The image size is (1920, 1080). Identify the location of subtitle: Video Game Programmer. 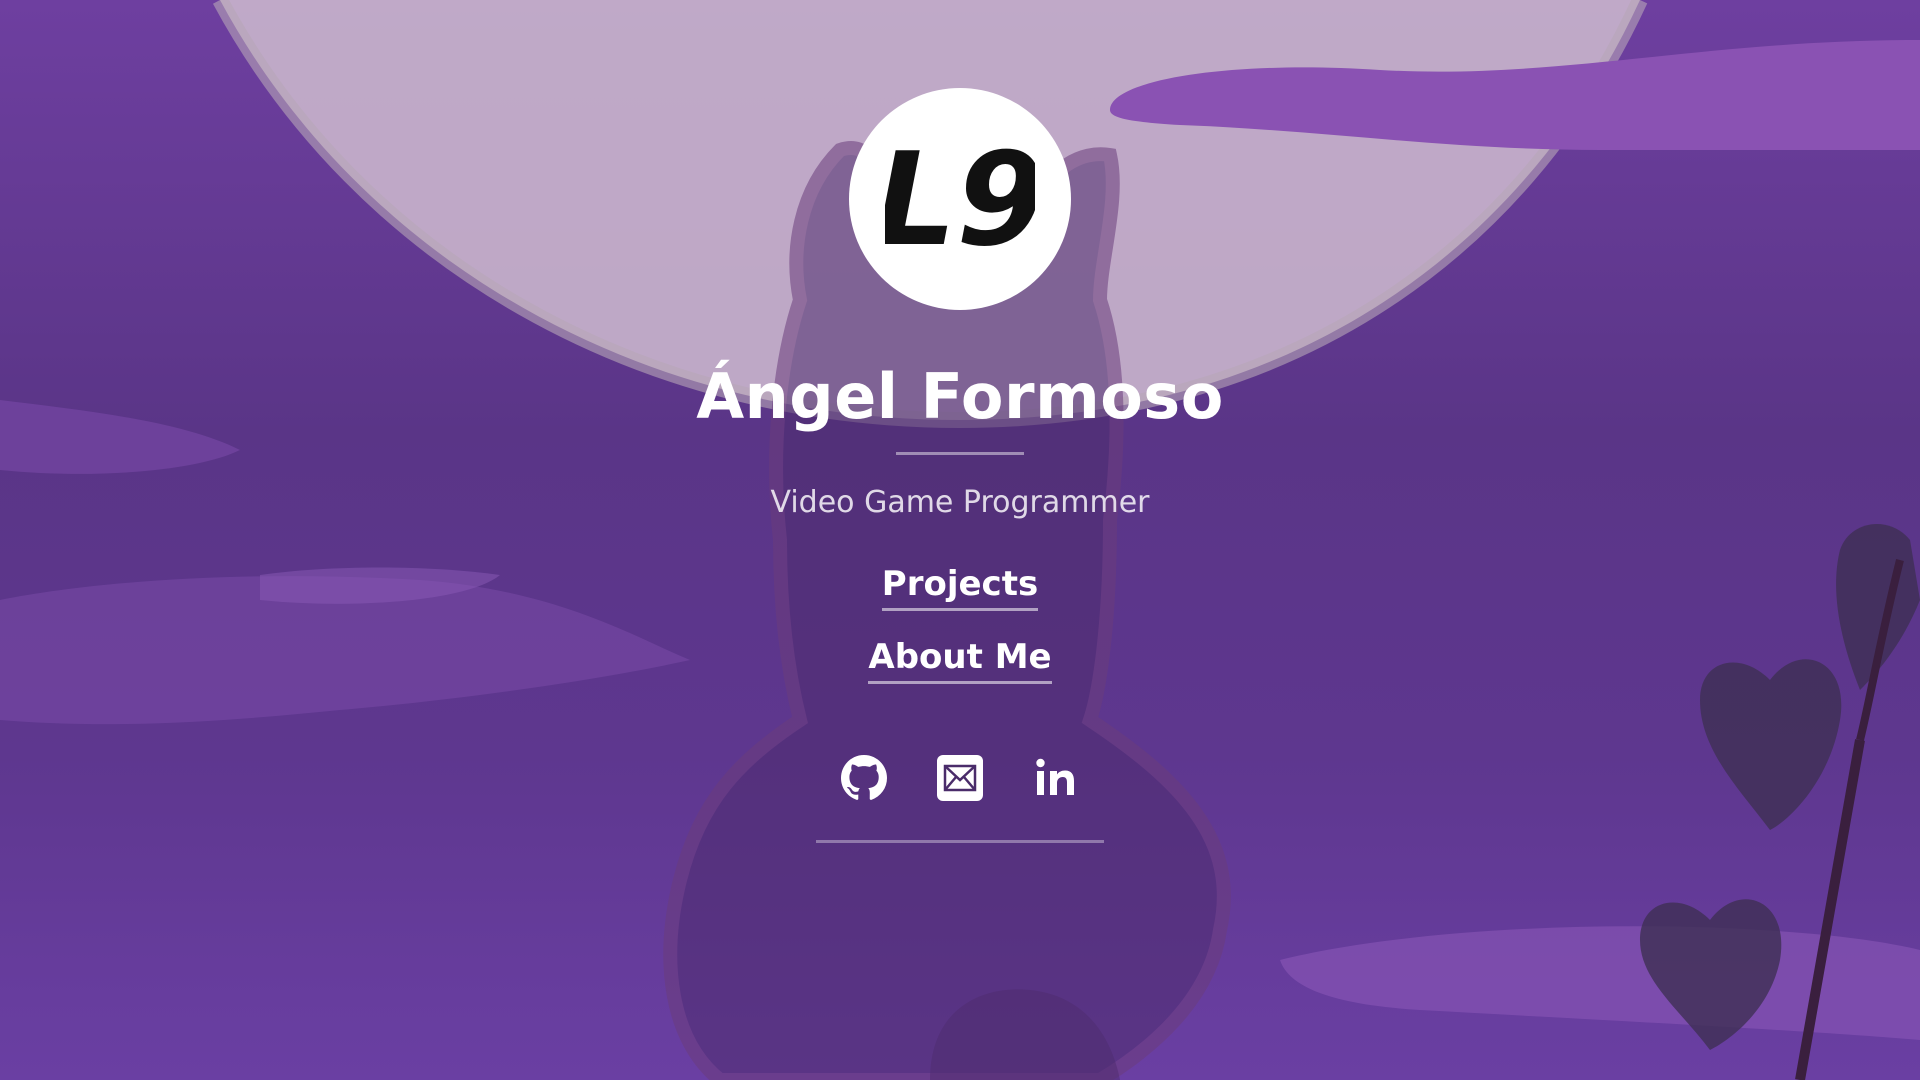
(960, 502).